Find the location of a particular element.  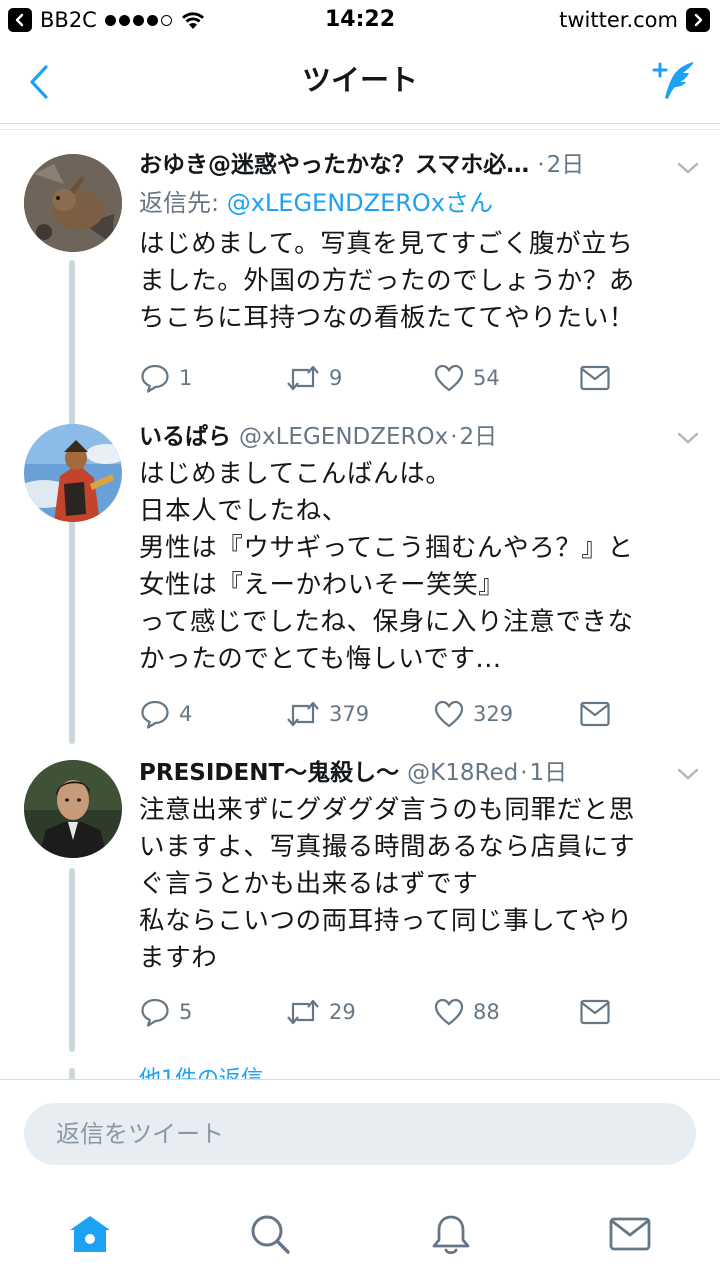

tweet-text-line: ちこちに耳持つなの看板たててやりたい！ is located at coordinates (387, 318).